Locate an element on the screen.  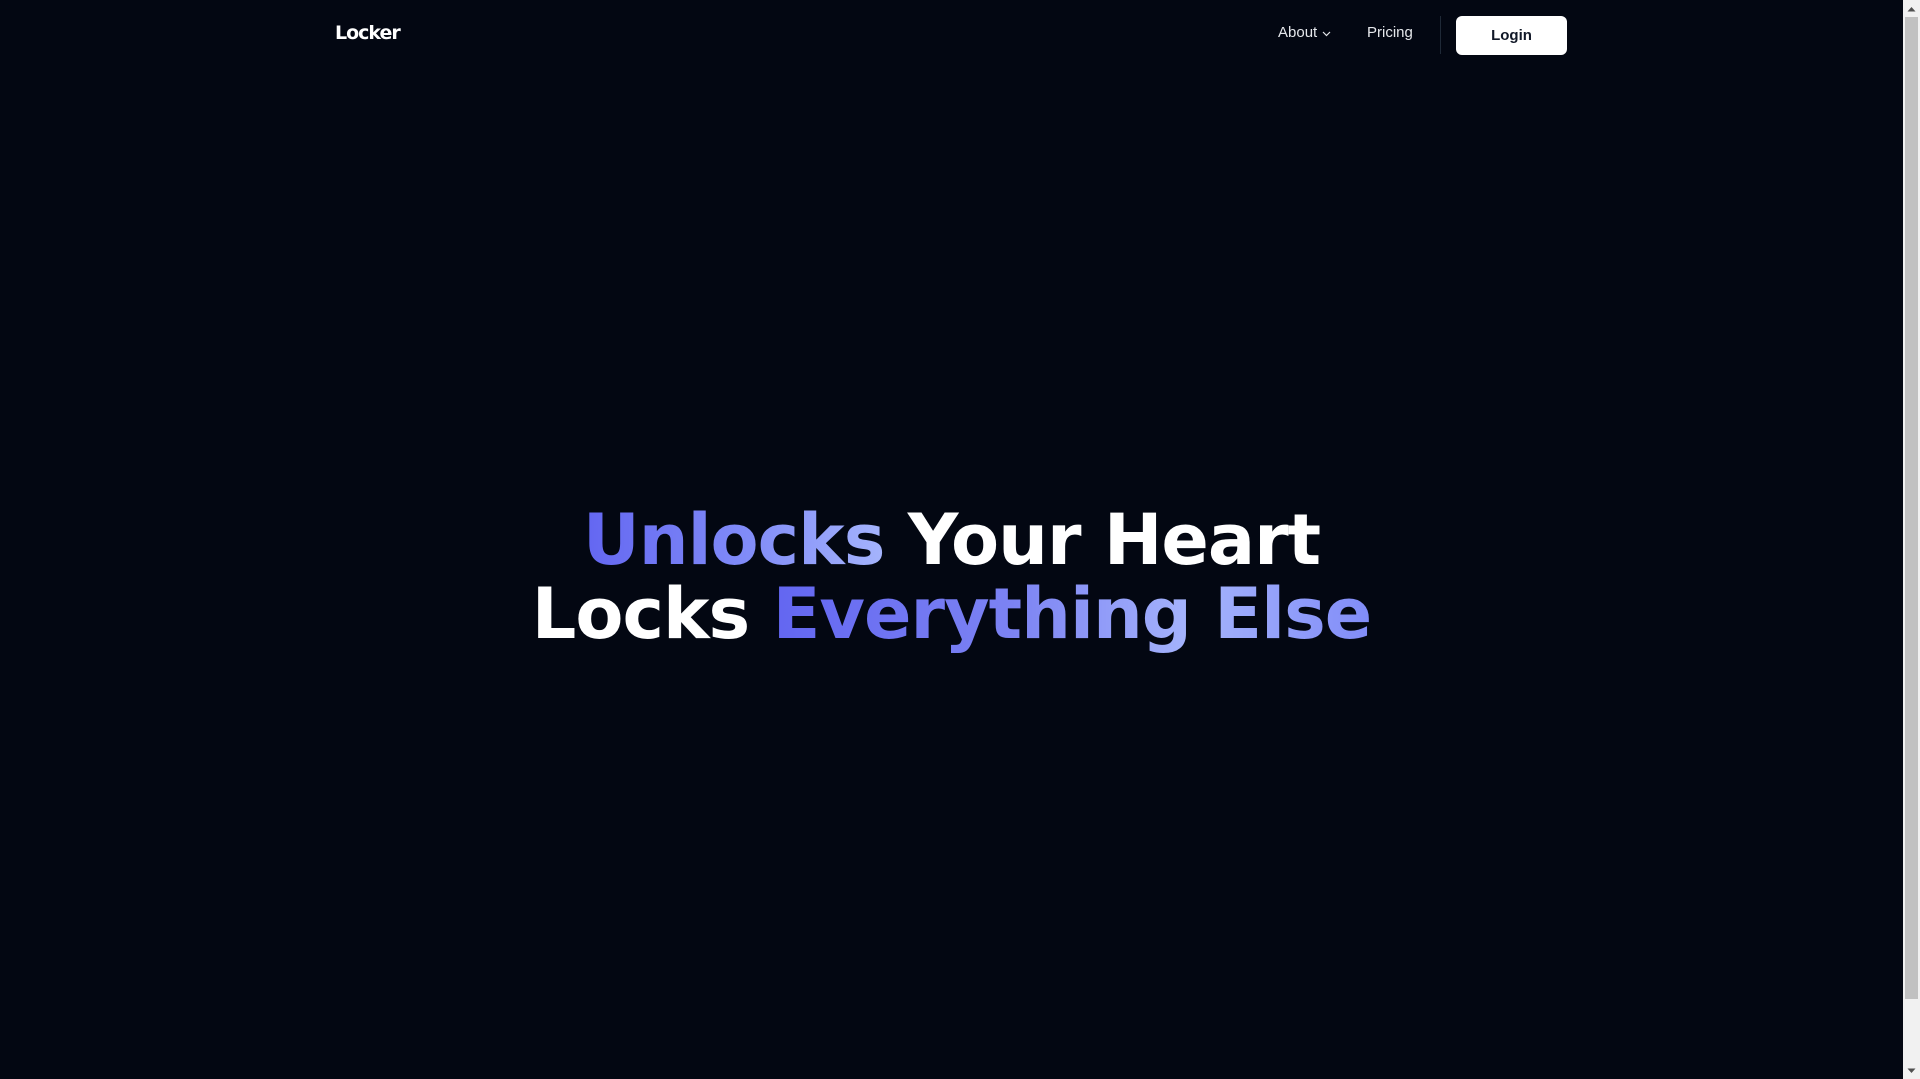
logo: Locker is located at coordinates (368, 33).